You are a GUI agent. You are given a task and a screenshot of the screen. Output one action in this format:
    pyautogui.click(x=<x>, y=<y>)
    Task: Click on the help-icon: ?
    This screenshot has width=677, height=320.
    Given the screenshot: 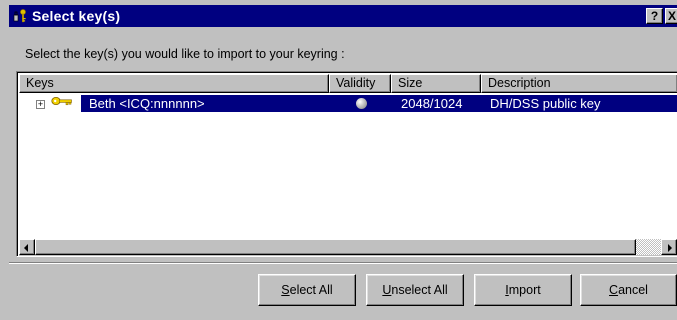 What is the action you would take?
    pyautogui.click(x=654, y=16)
    